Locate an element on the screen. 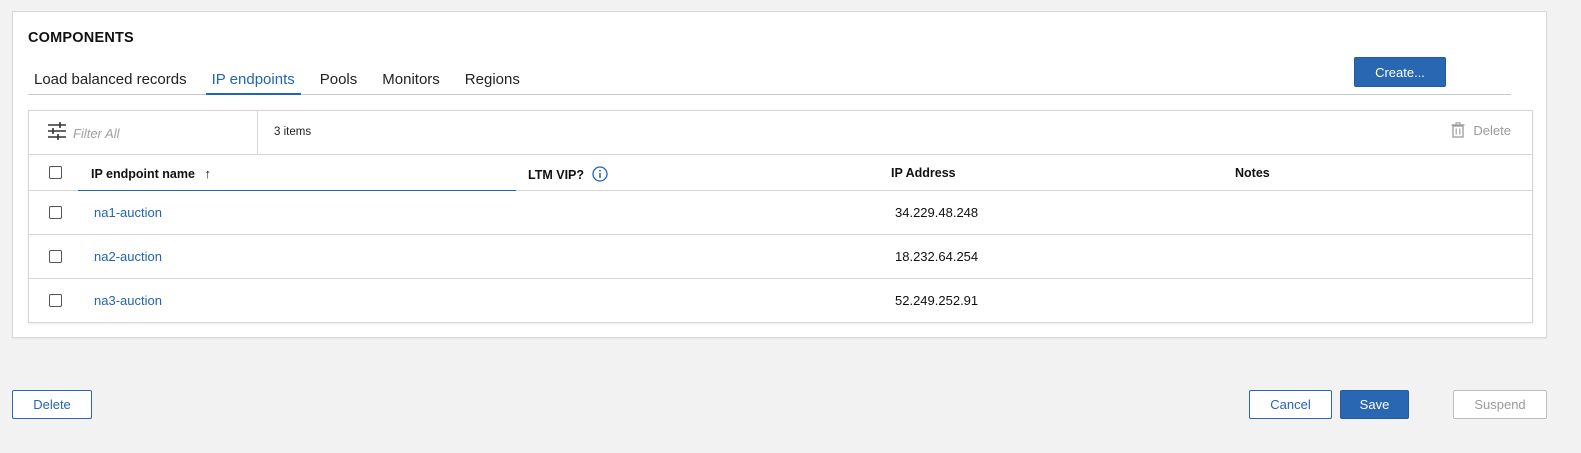 This screenshot has height=453, width=1581. sliders-icon is located at coordinates (57, 131).